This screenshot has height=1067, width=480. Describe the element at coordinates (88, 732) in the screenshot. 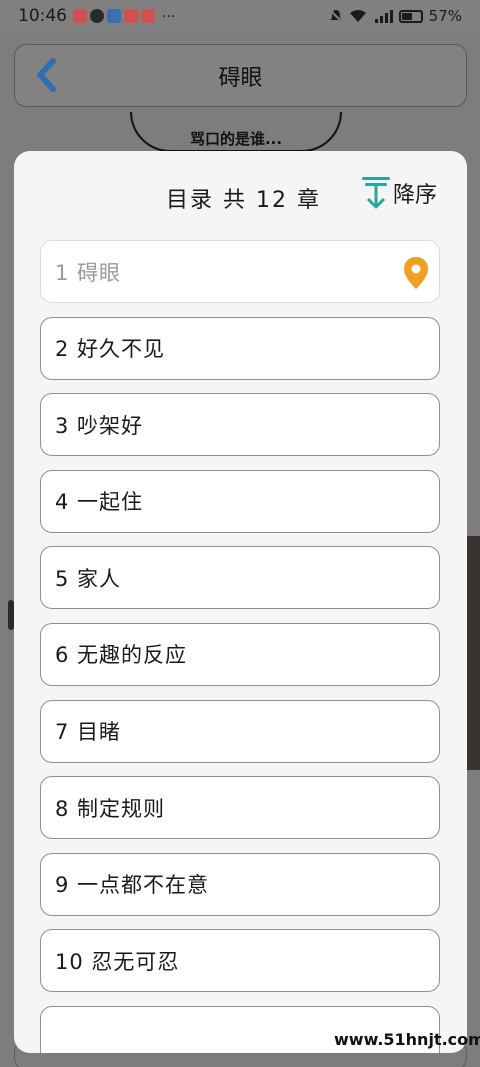

I see `chapter-label: 7 目睹` at that location.